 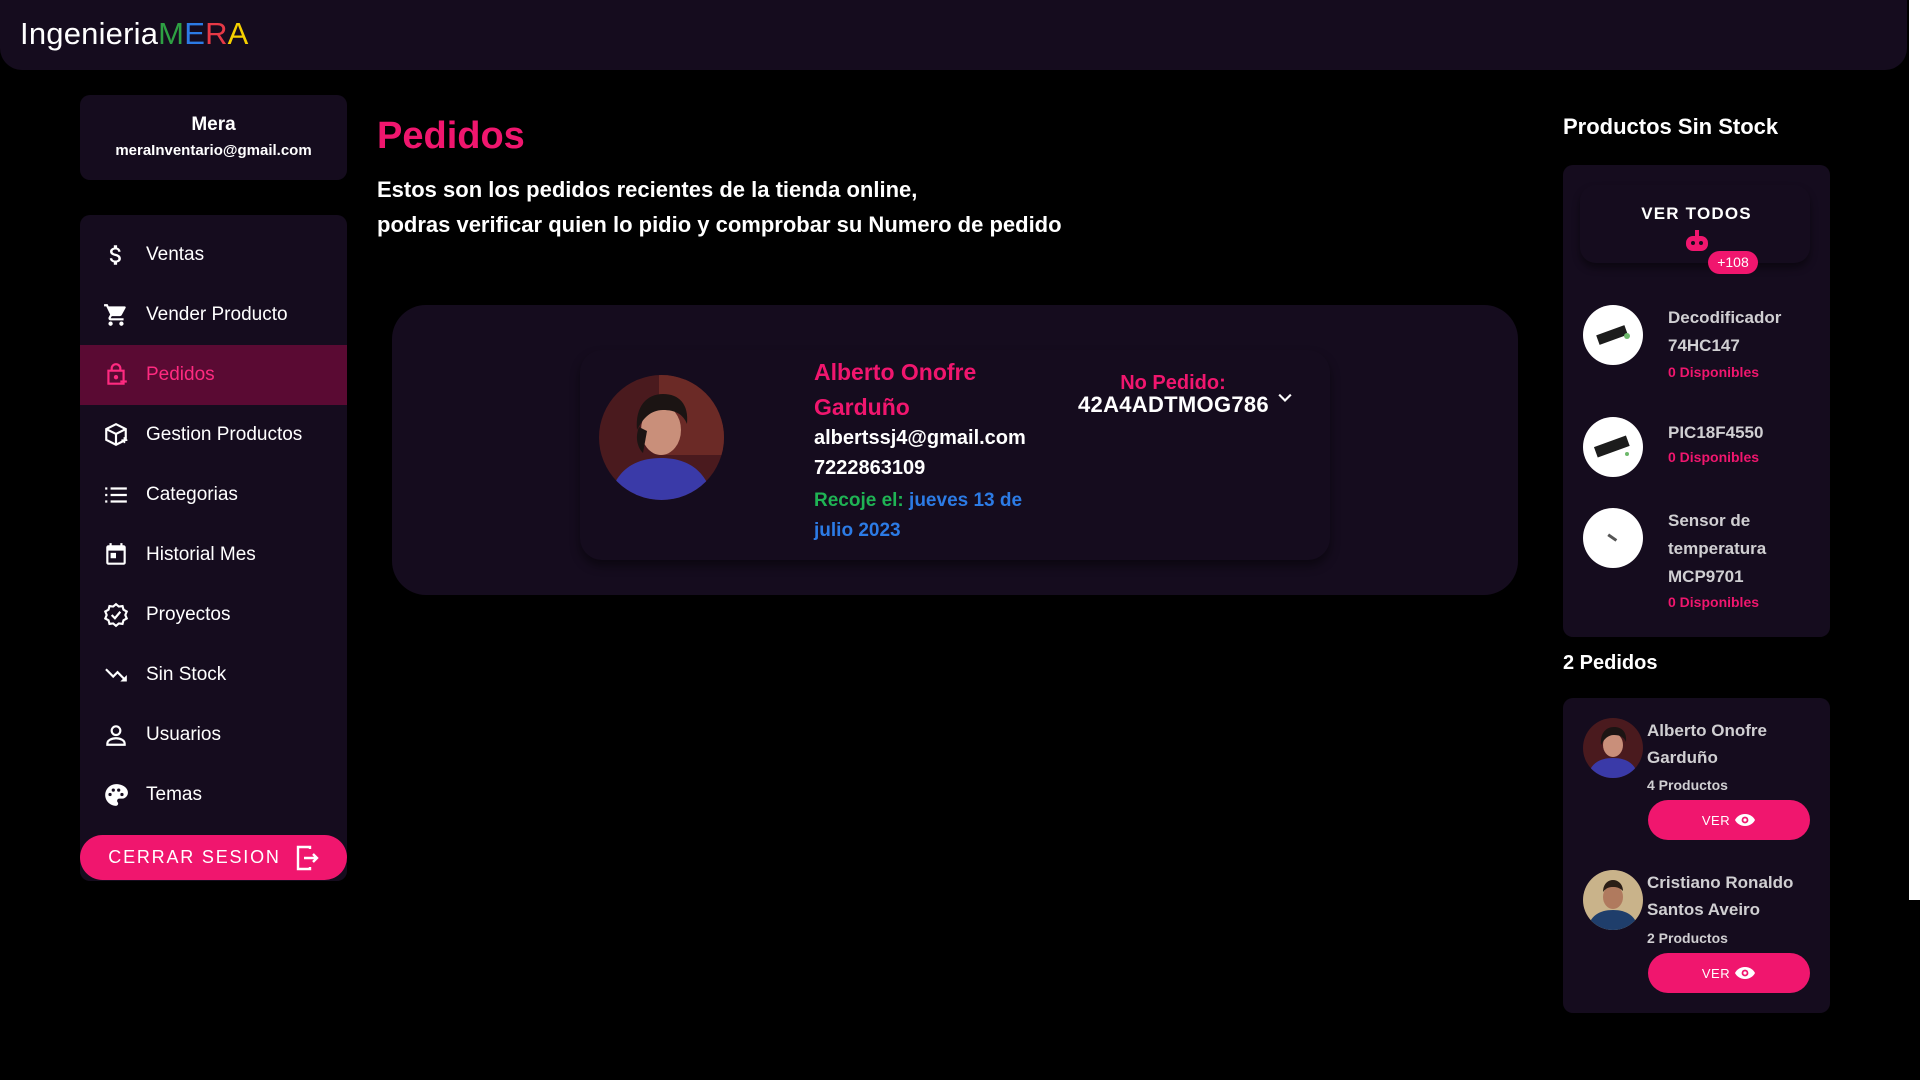 I want to click on package-add-icon, so click(x=116, y=435).